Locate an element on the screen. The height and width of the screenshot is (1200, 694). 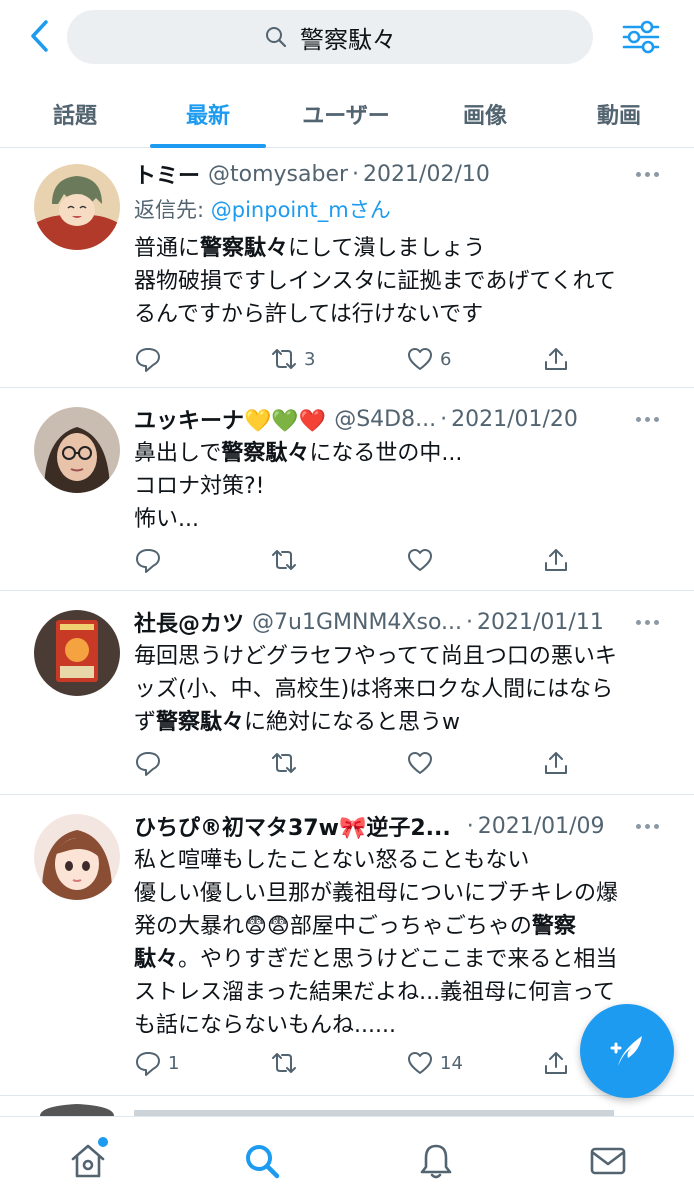
tweet-date: 2021/01/11 is located at coordinates (540, 622).